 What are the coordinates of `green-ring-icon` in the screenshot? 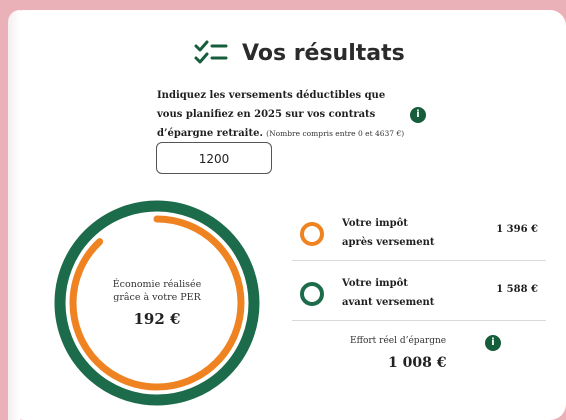 It's located at (312, 294).